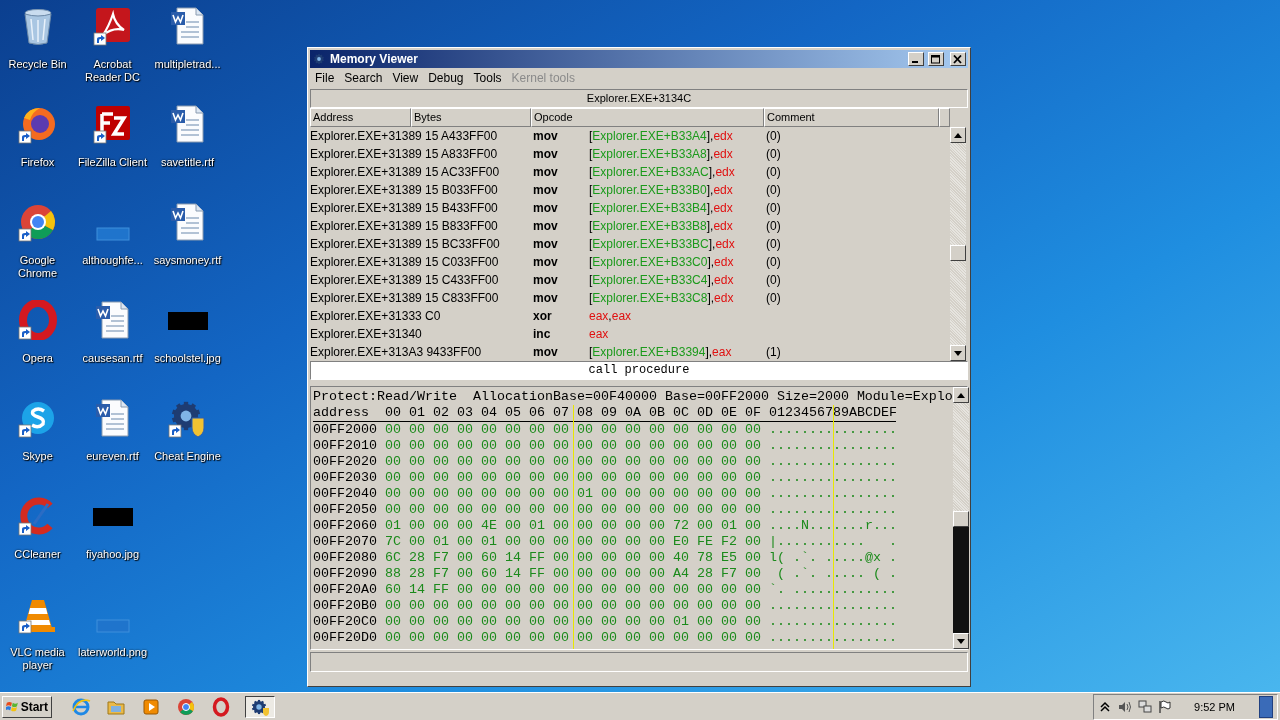 The height and width of the screenshot is (720, 1280). What do you see at coordinates (662, 262) in the screenshot?
I see `operand-cell-text: [Explorer.EXE+B33C0],edx` at bounding box center [662, 262].